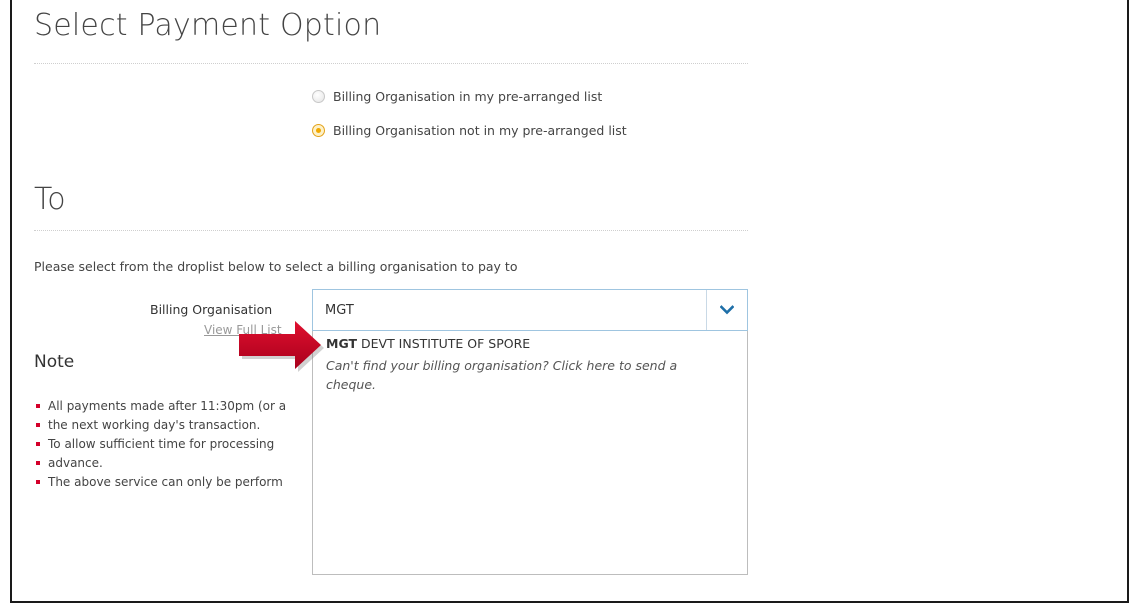 This screenshot has height=605, width=1132. I want to click on note-item: All payments made after 11:30pm (or a, so click(174, 406).